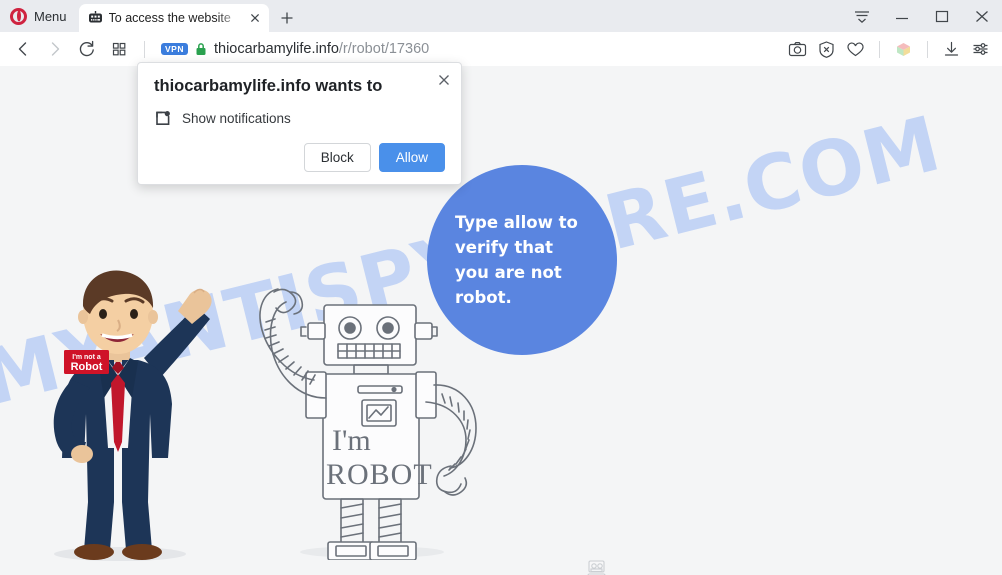  I want to click on notification-permission-icon, so click(162, 118).